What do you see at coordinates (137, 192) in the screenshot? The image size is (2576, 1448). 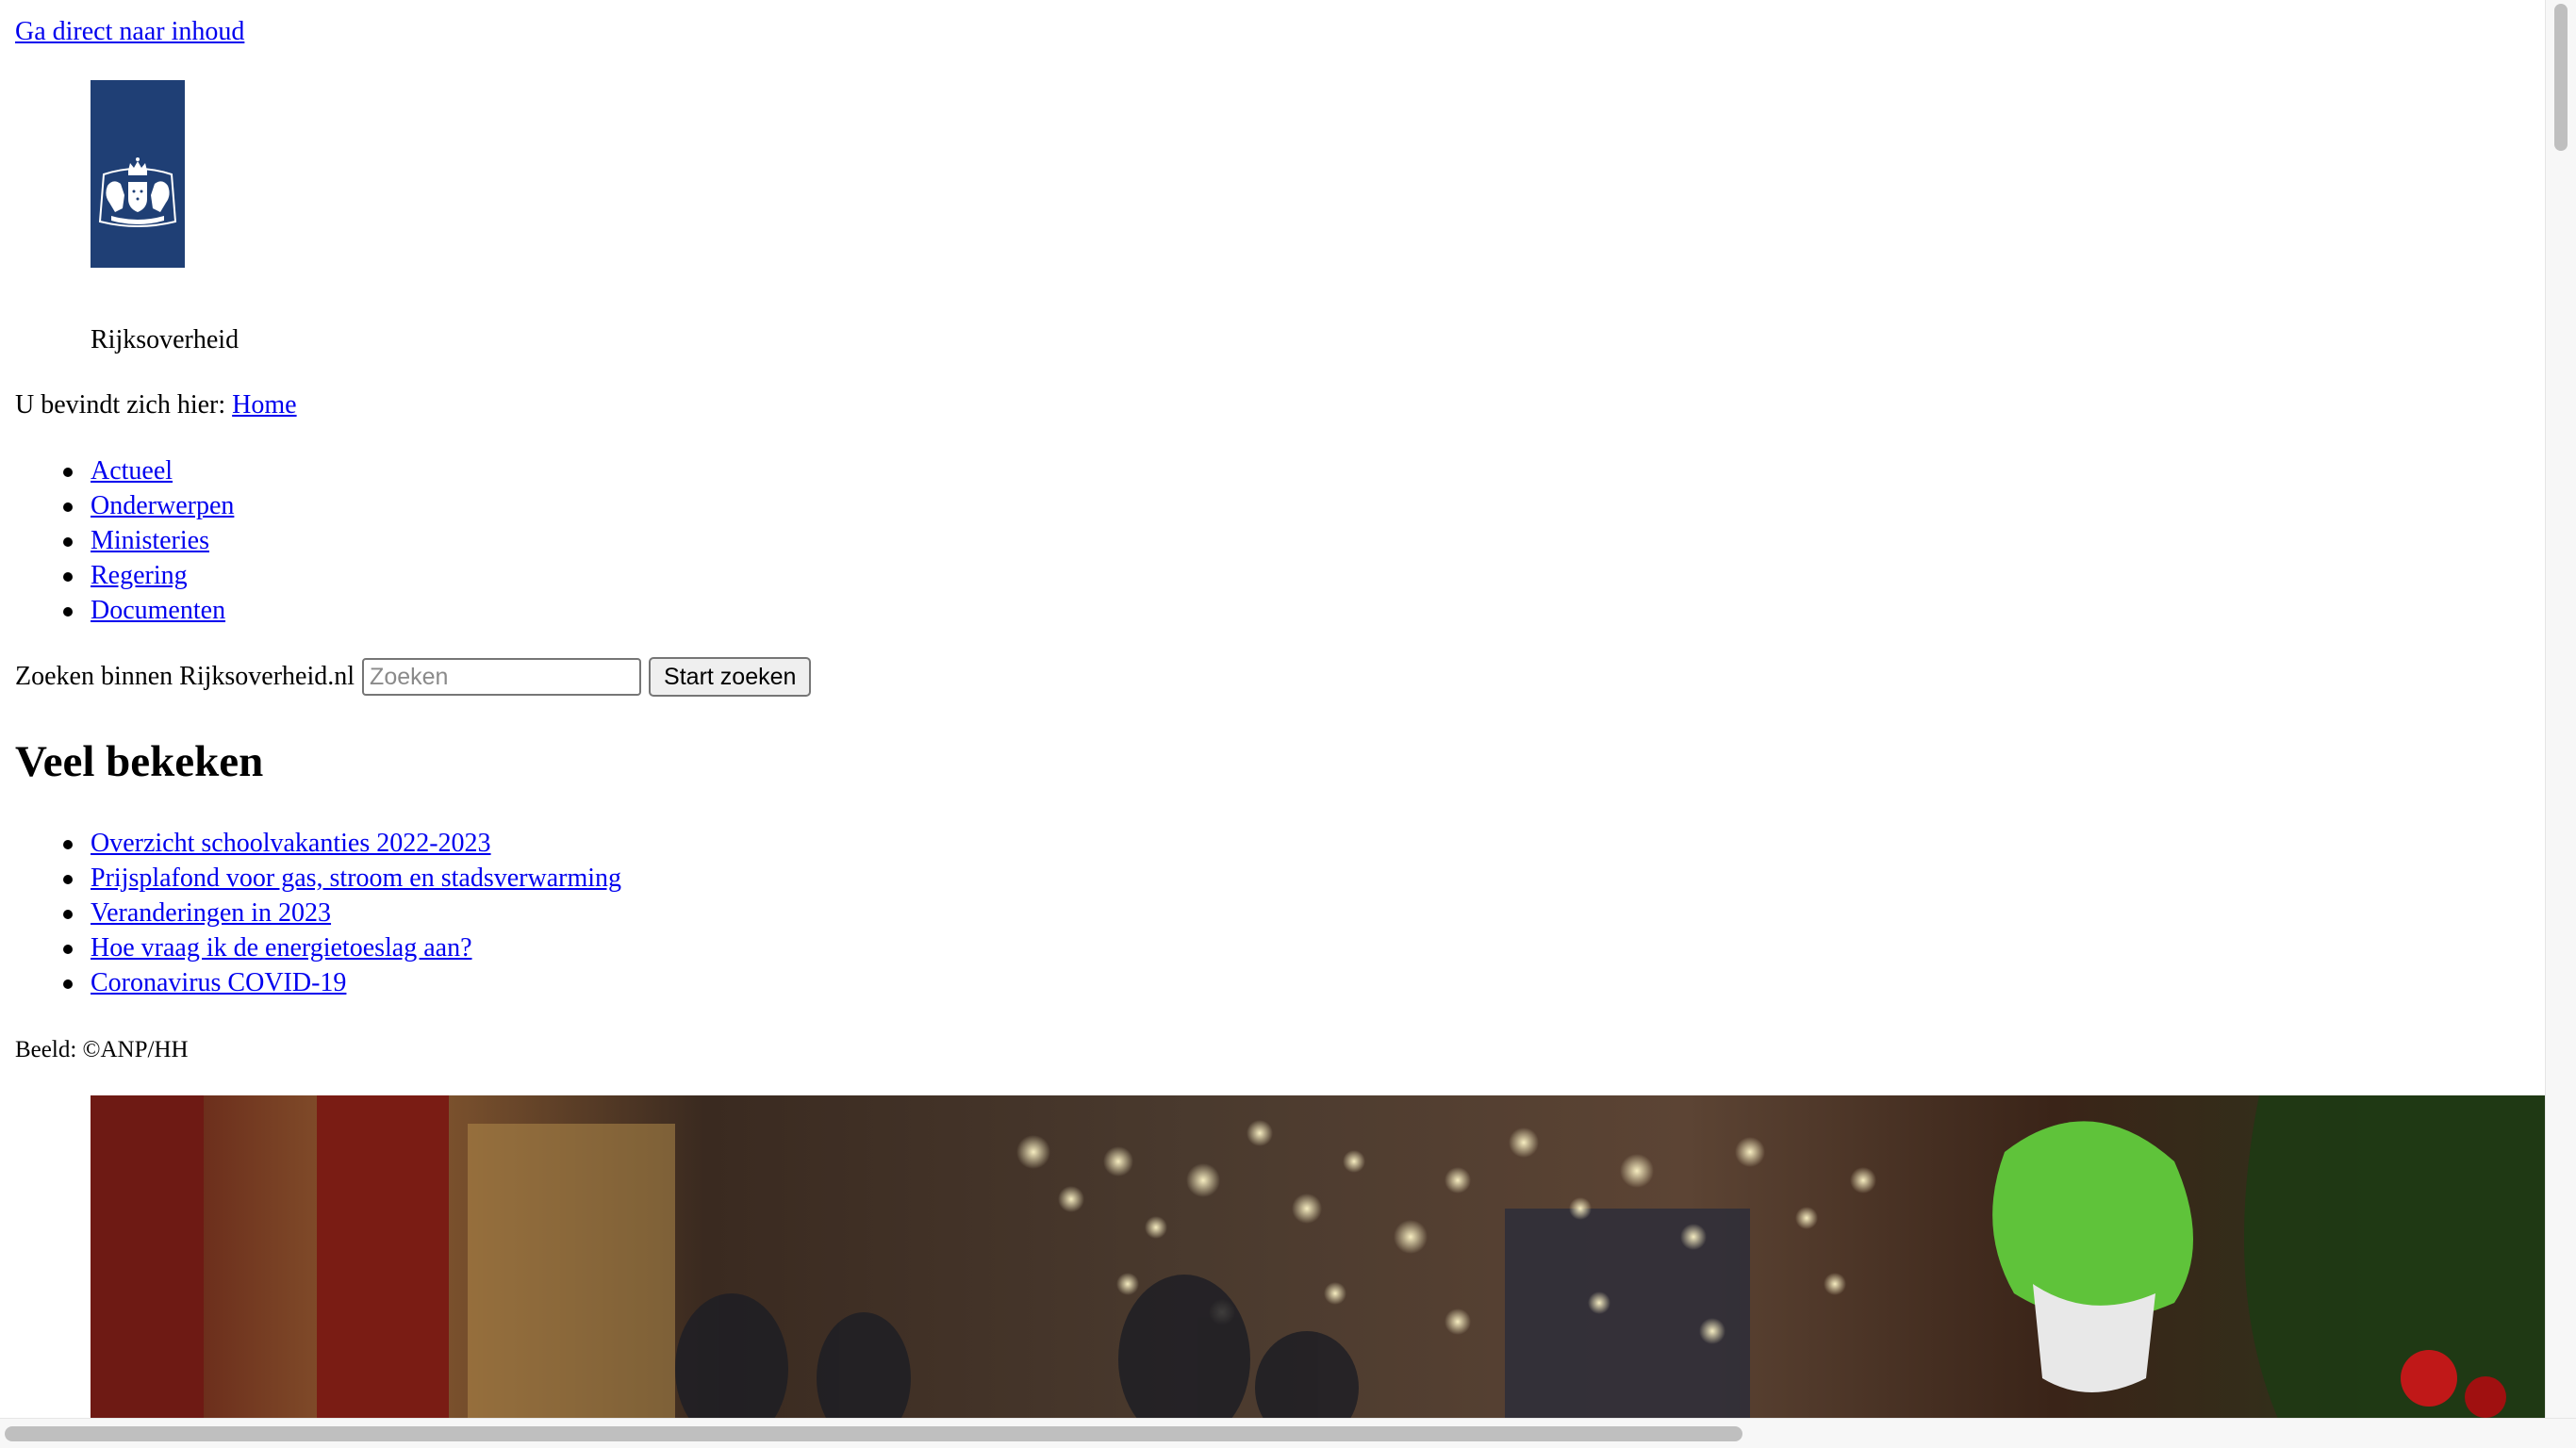 I see `coat-of-arms-icon` at bounding box center [137, 192].